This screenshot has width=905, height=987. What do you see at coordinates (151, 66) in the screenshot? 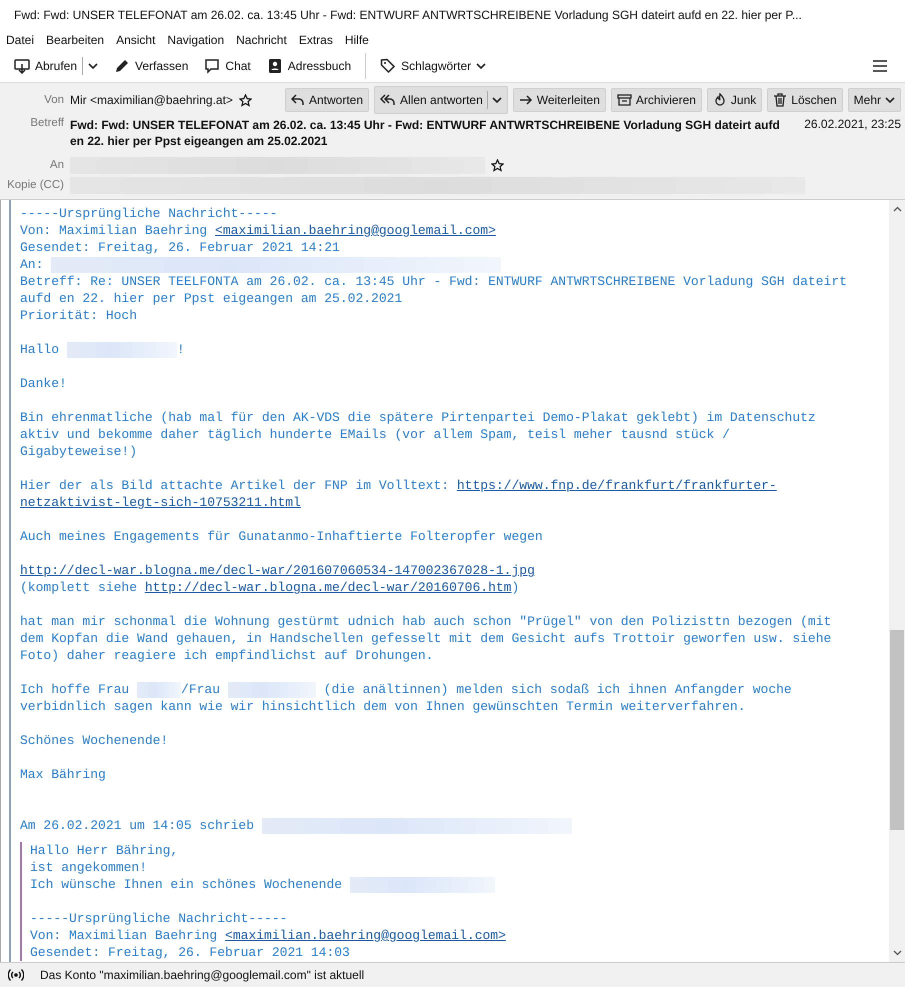
I see `toolbar-button: Verfassen` at bounding box center [151, 66].